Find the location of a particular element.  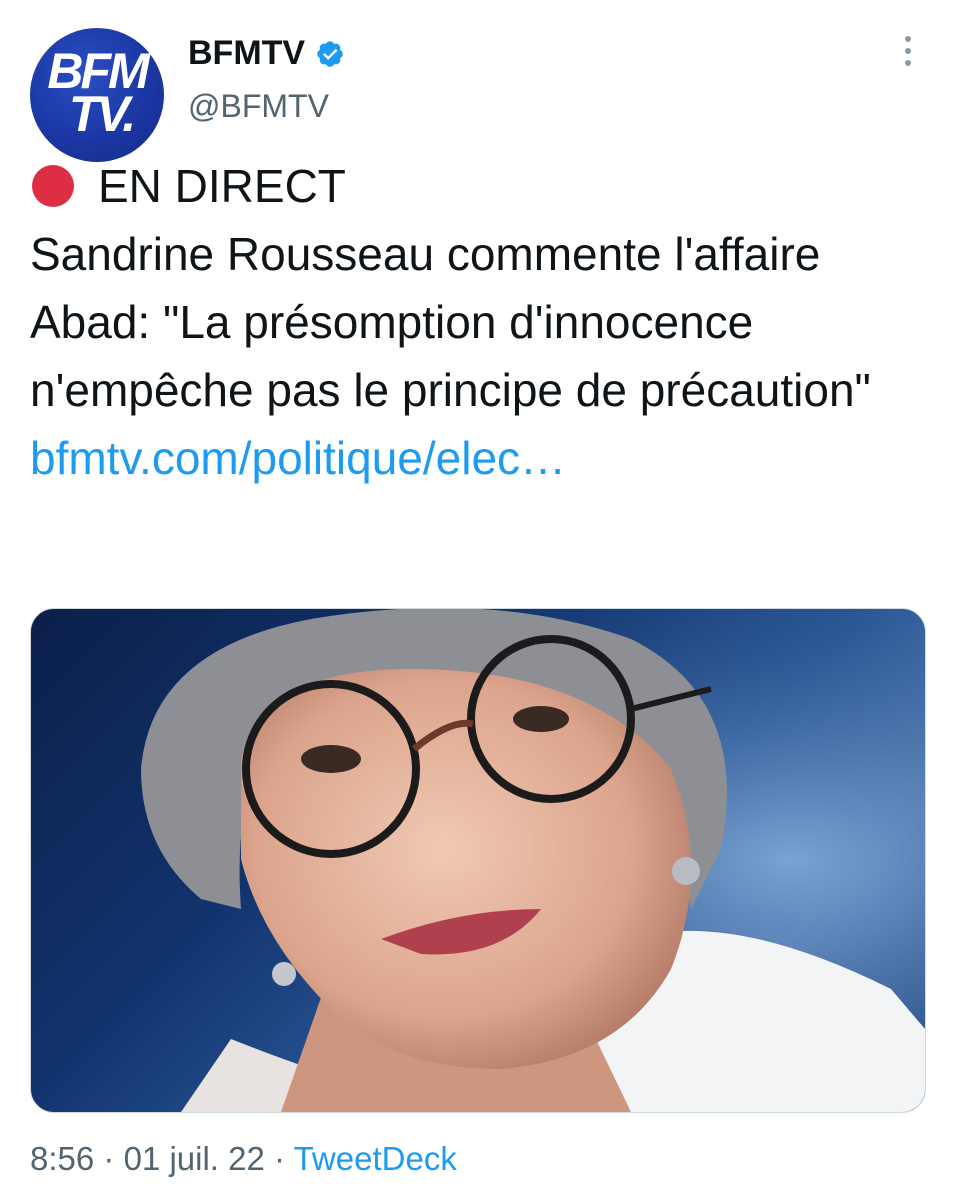

tweet-time: 8:56 is located at coordinates (62, 1158).